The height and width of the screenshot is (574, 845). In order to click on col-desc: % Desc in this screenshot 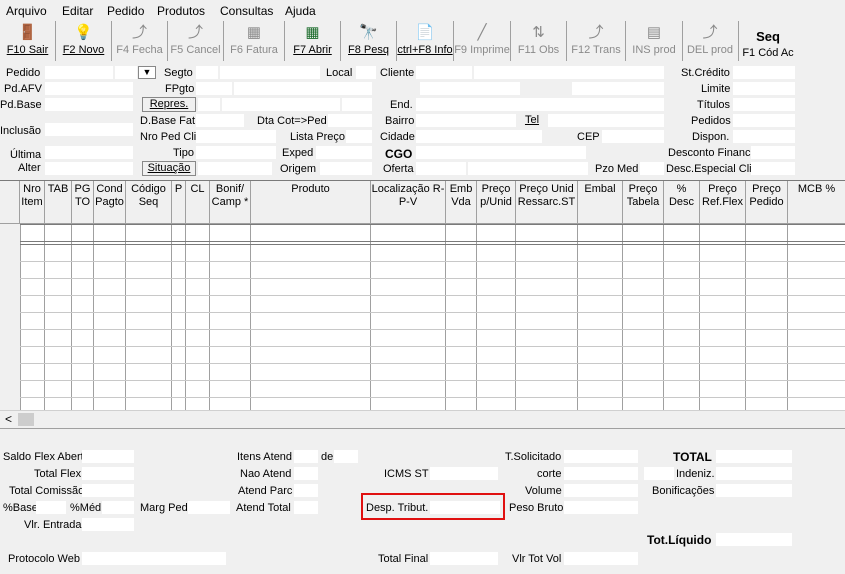, I will do `click(682, 202)`.